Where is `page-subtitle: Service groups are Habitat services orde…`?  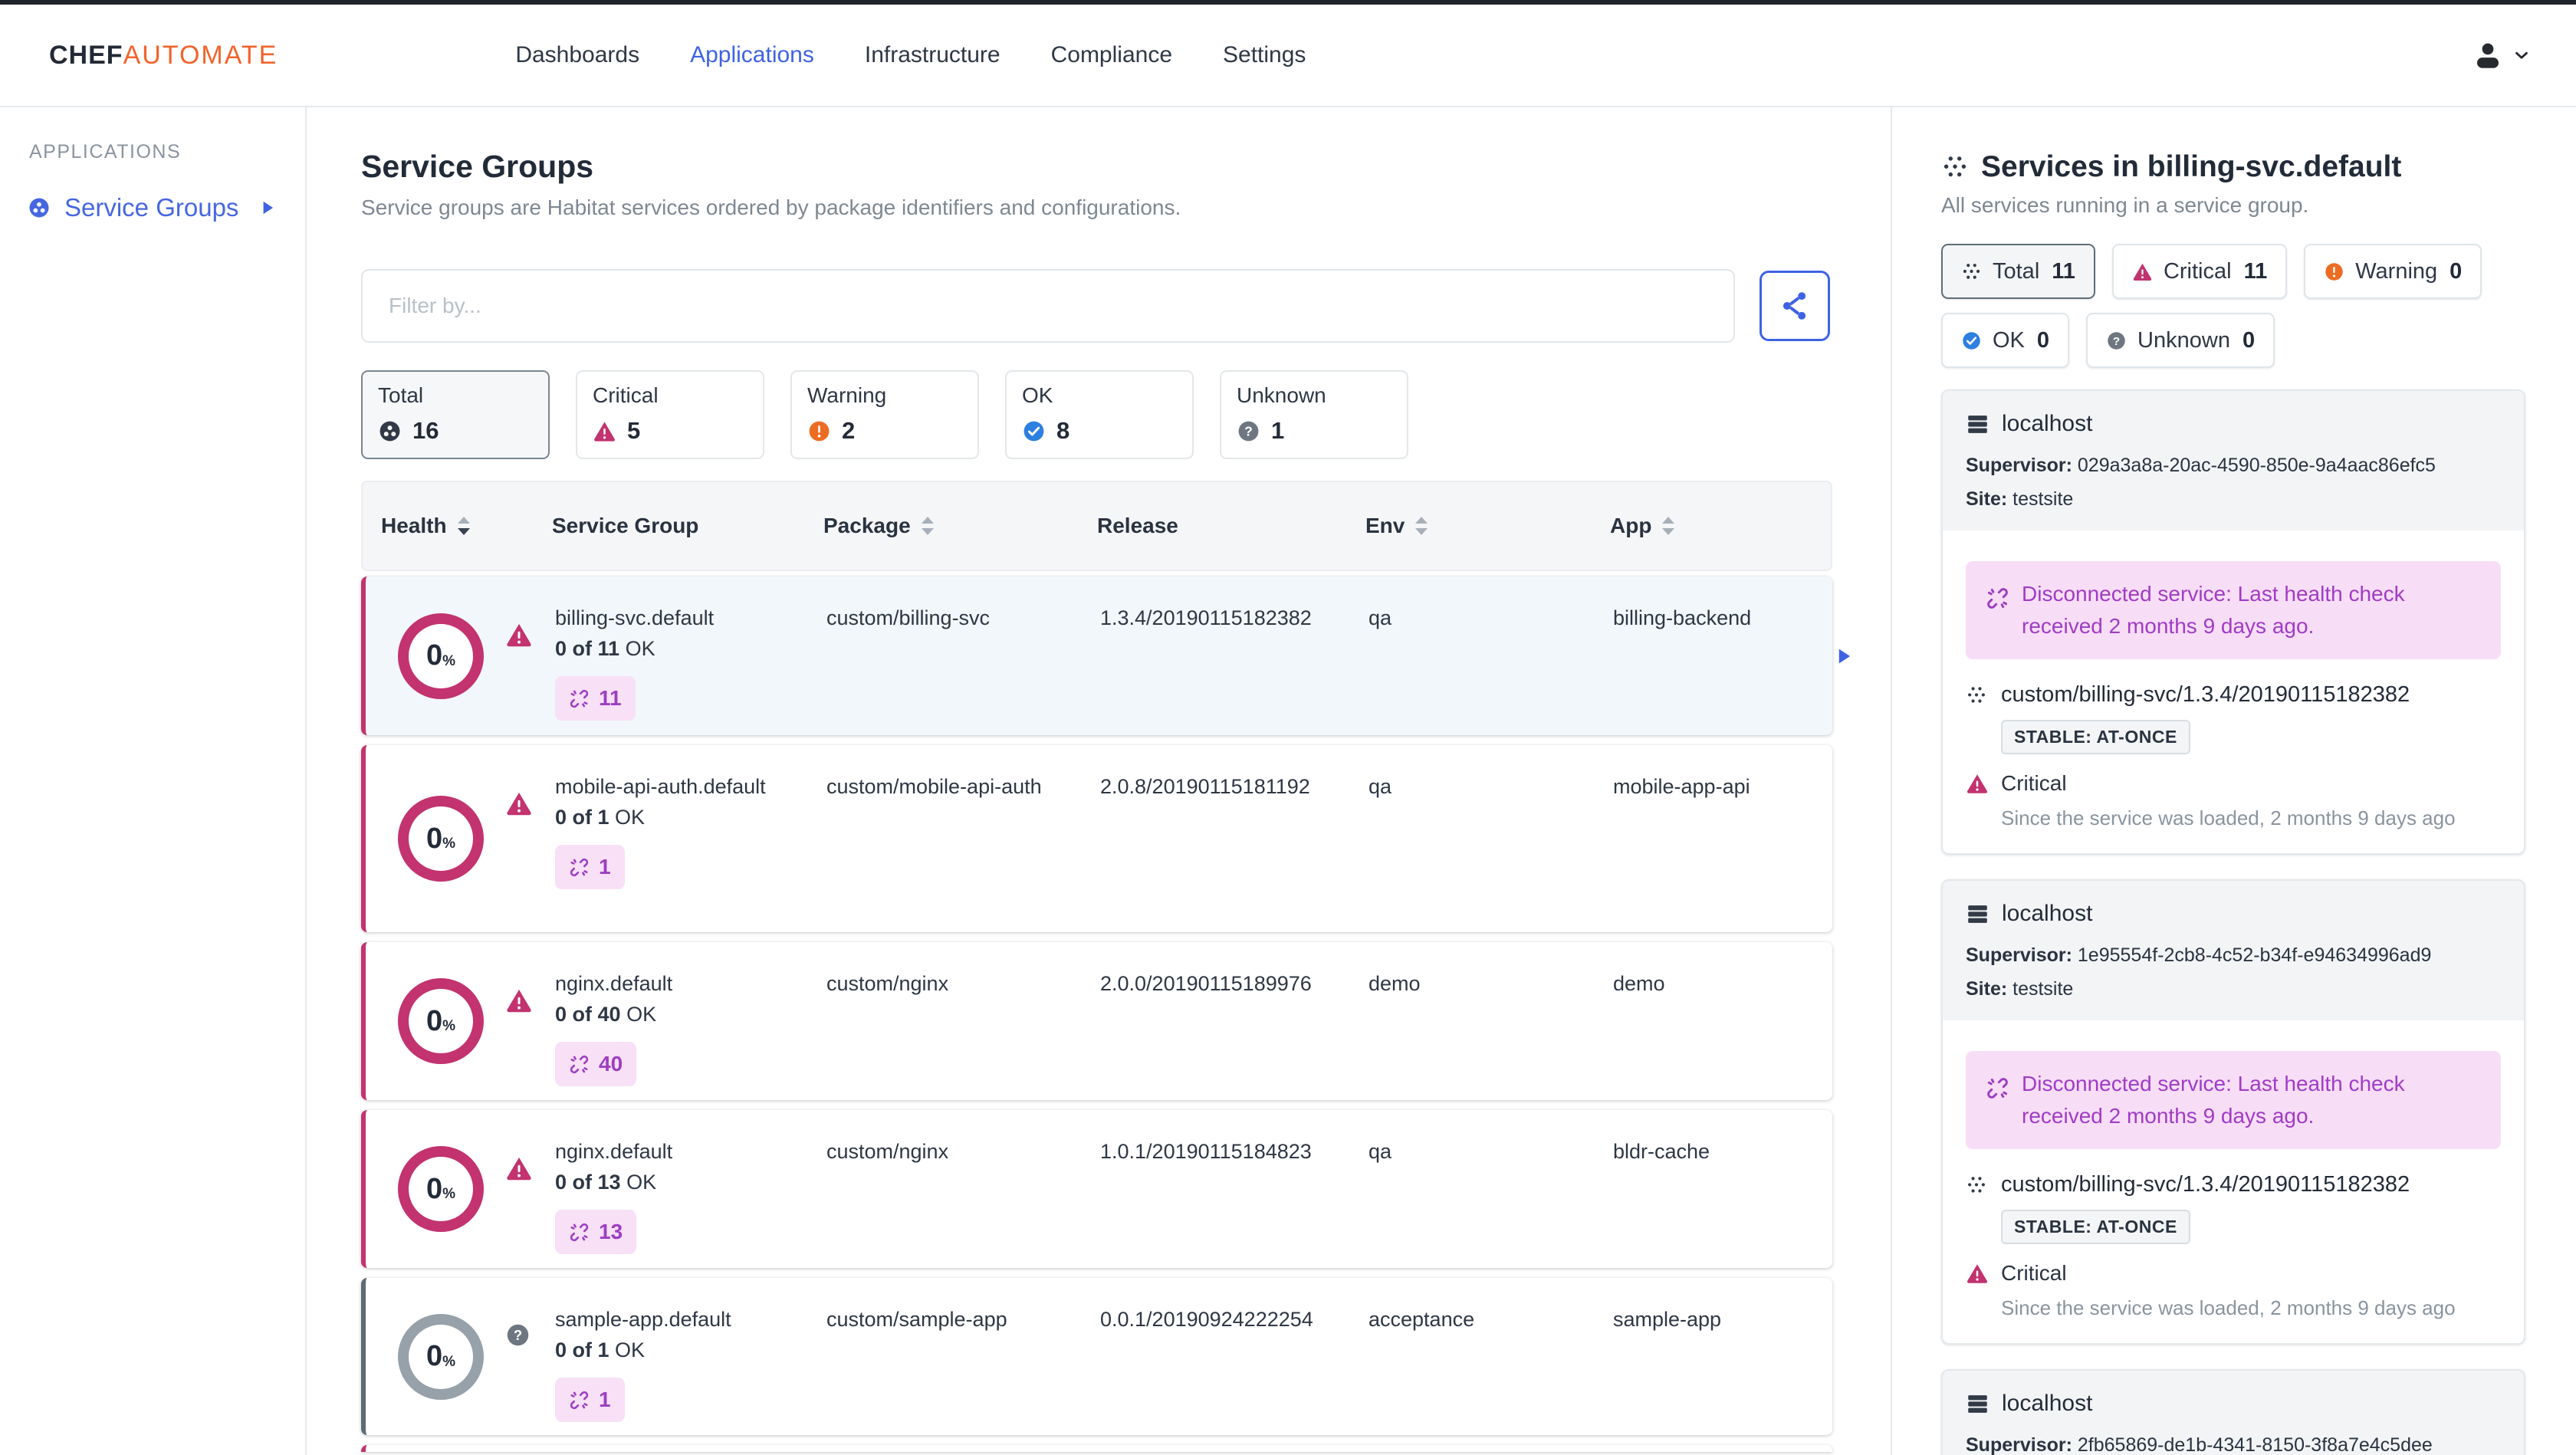 page-subtitle: Service groups are Habitat services orde… is located at coordinates (771, 207).